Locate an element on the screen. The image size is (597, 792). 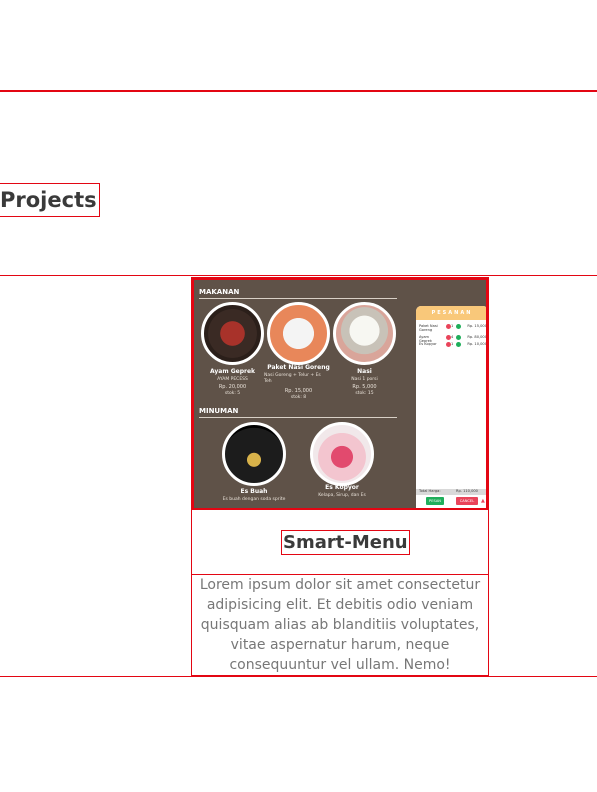
food-stock: stok: 15 is located at coordinates (364, 393).